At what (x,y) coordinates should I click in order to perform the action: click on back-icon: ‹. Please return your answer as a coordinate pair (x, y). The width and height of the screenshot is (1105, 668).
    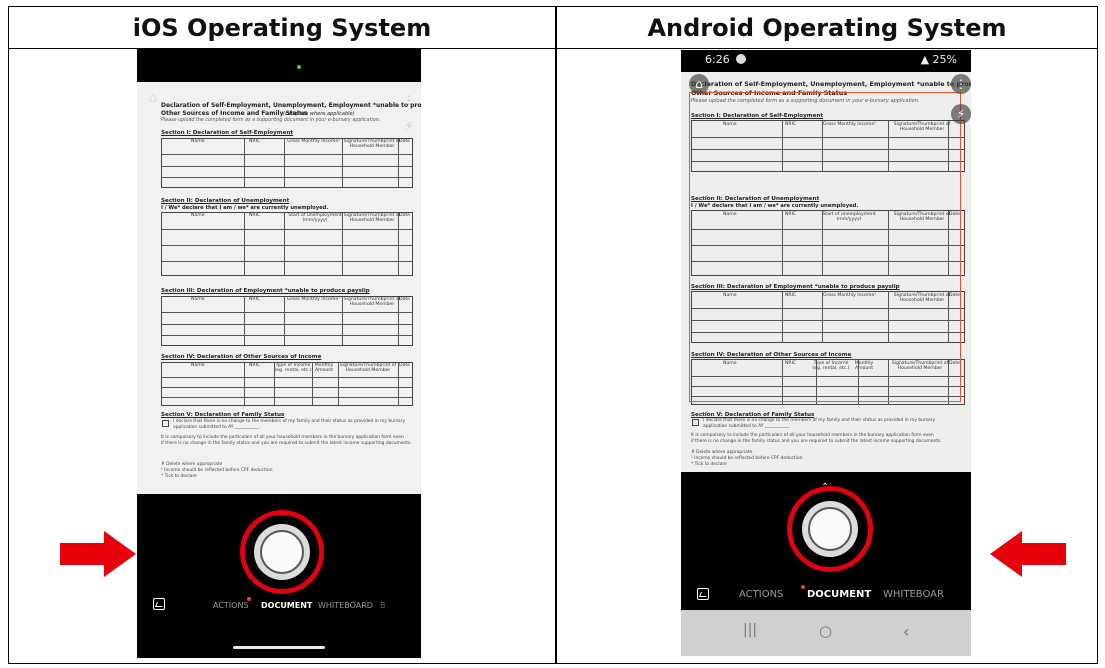
    Looking at the image, I should click on (906, 631).